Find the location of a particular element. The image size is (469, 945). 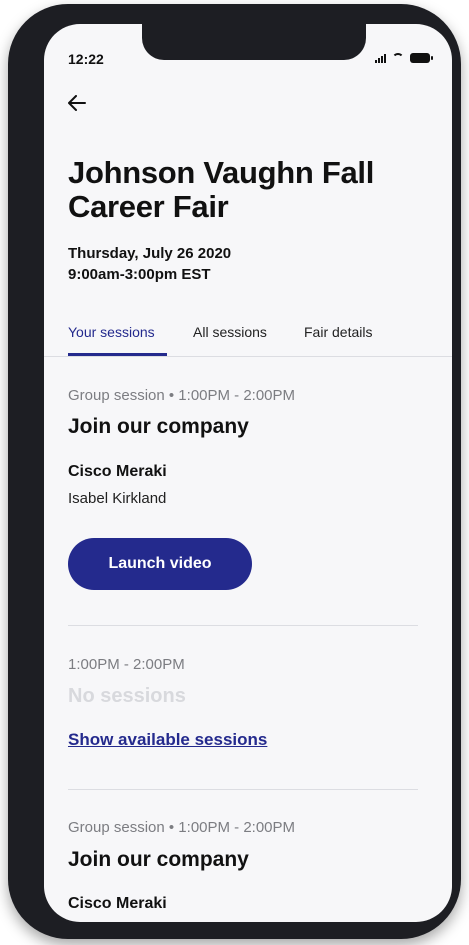

slot-time: 1:00PM - 2:00PM is located at coordinates (126, 664).